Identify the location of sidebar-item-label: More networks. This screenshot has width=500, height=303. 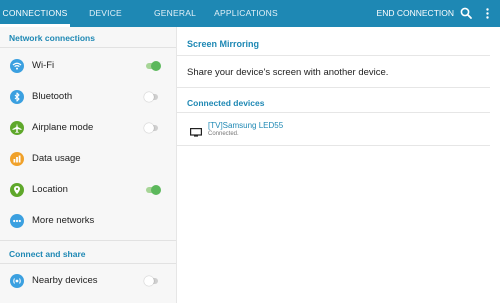
(63, 220).